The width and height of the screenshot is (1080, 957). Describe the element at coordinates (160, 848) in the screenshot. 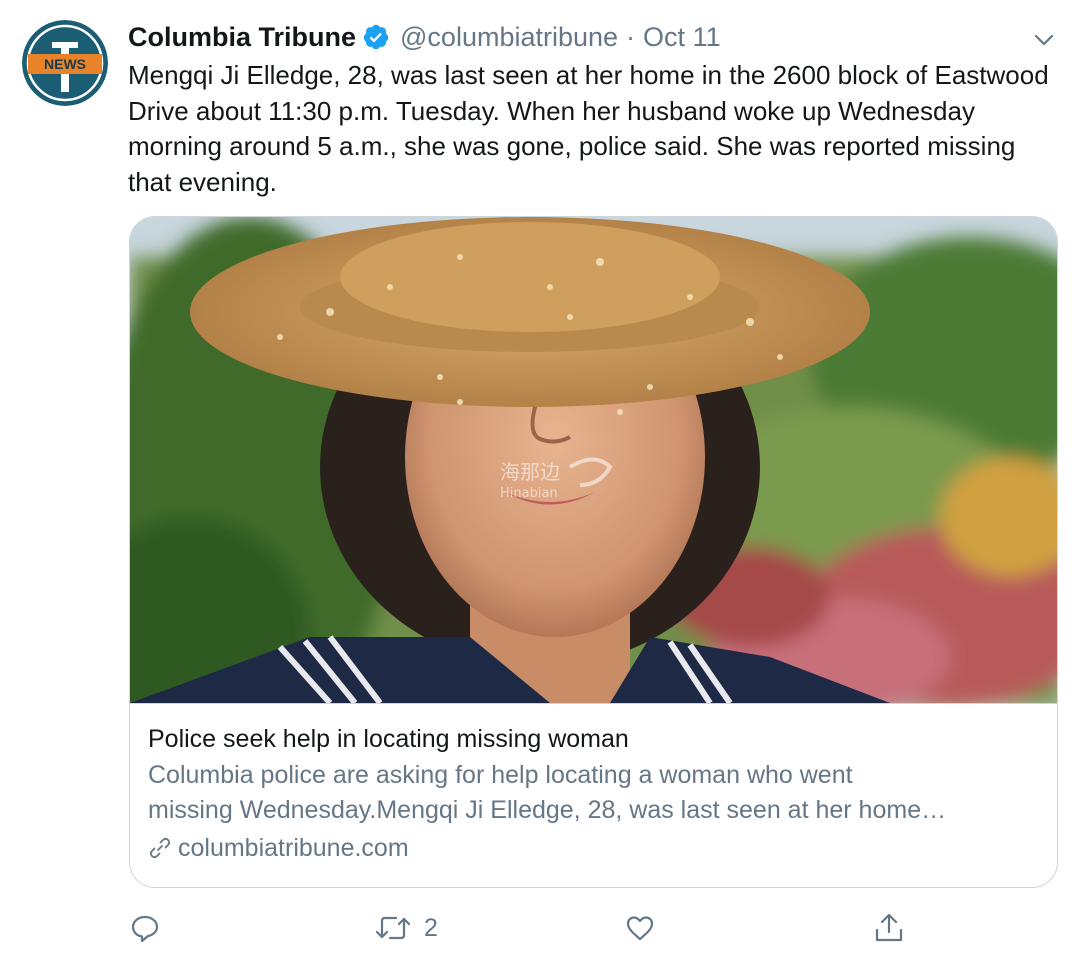

I see `link-icon` at that location.